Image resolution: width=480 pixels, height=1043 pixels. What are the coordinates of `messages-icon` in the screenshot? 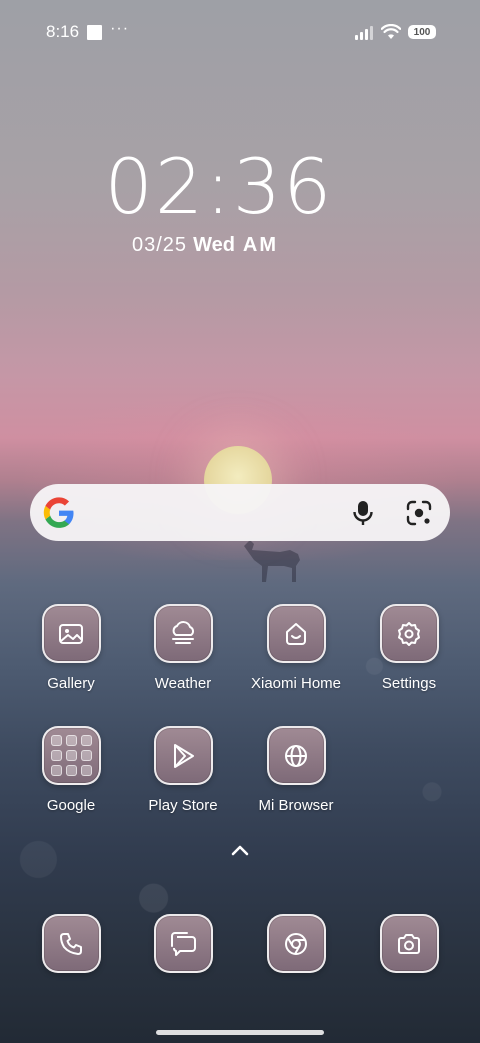 It's located at (183, 943).